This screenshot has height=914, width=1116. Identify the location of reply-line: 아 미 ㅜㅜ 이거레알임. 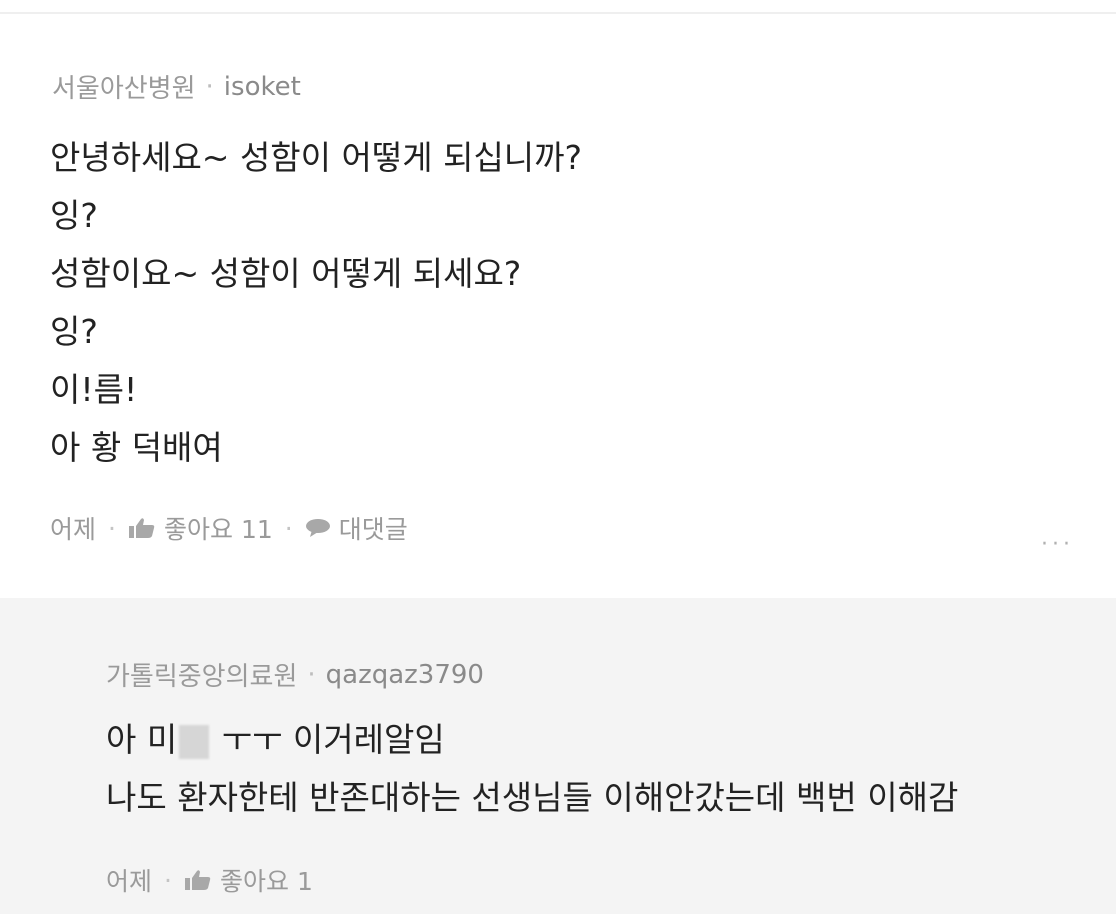
(532, 740).